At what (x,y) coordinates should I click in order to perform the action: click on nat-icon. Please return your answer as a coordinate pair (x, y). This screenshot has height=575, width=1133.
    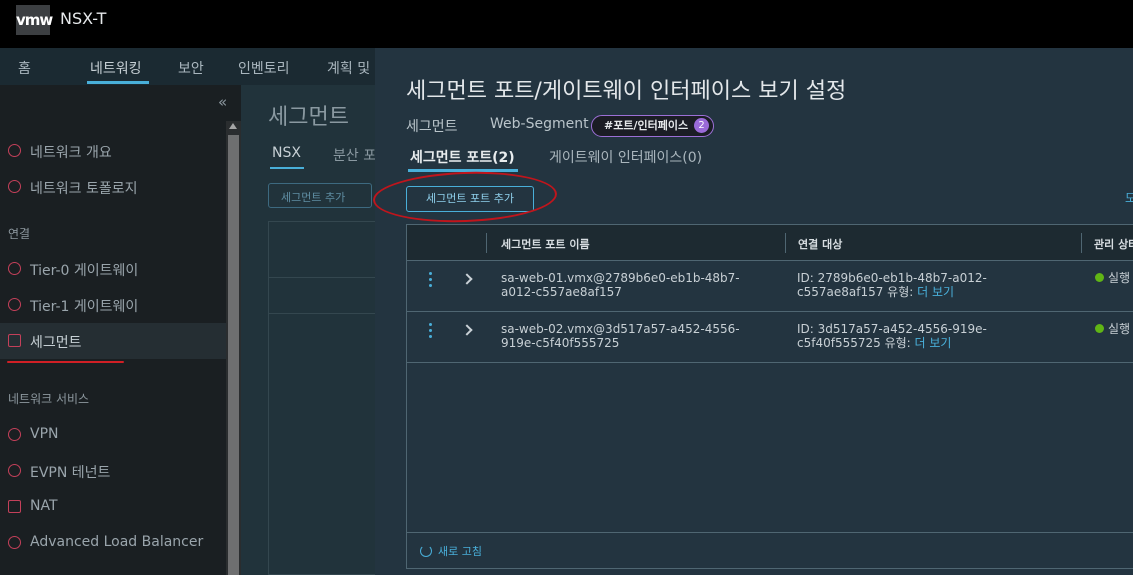
    Looking at the image, I should click on (14, 506).